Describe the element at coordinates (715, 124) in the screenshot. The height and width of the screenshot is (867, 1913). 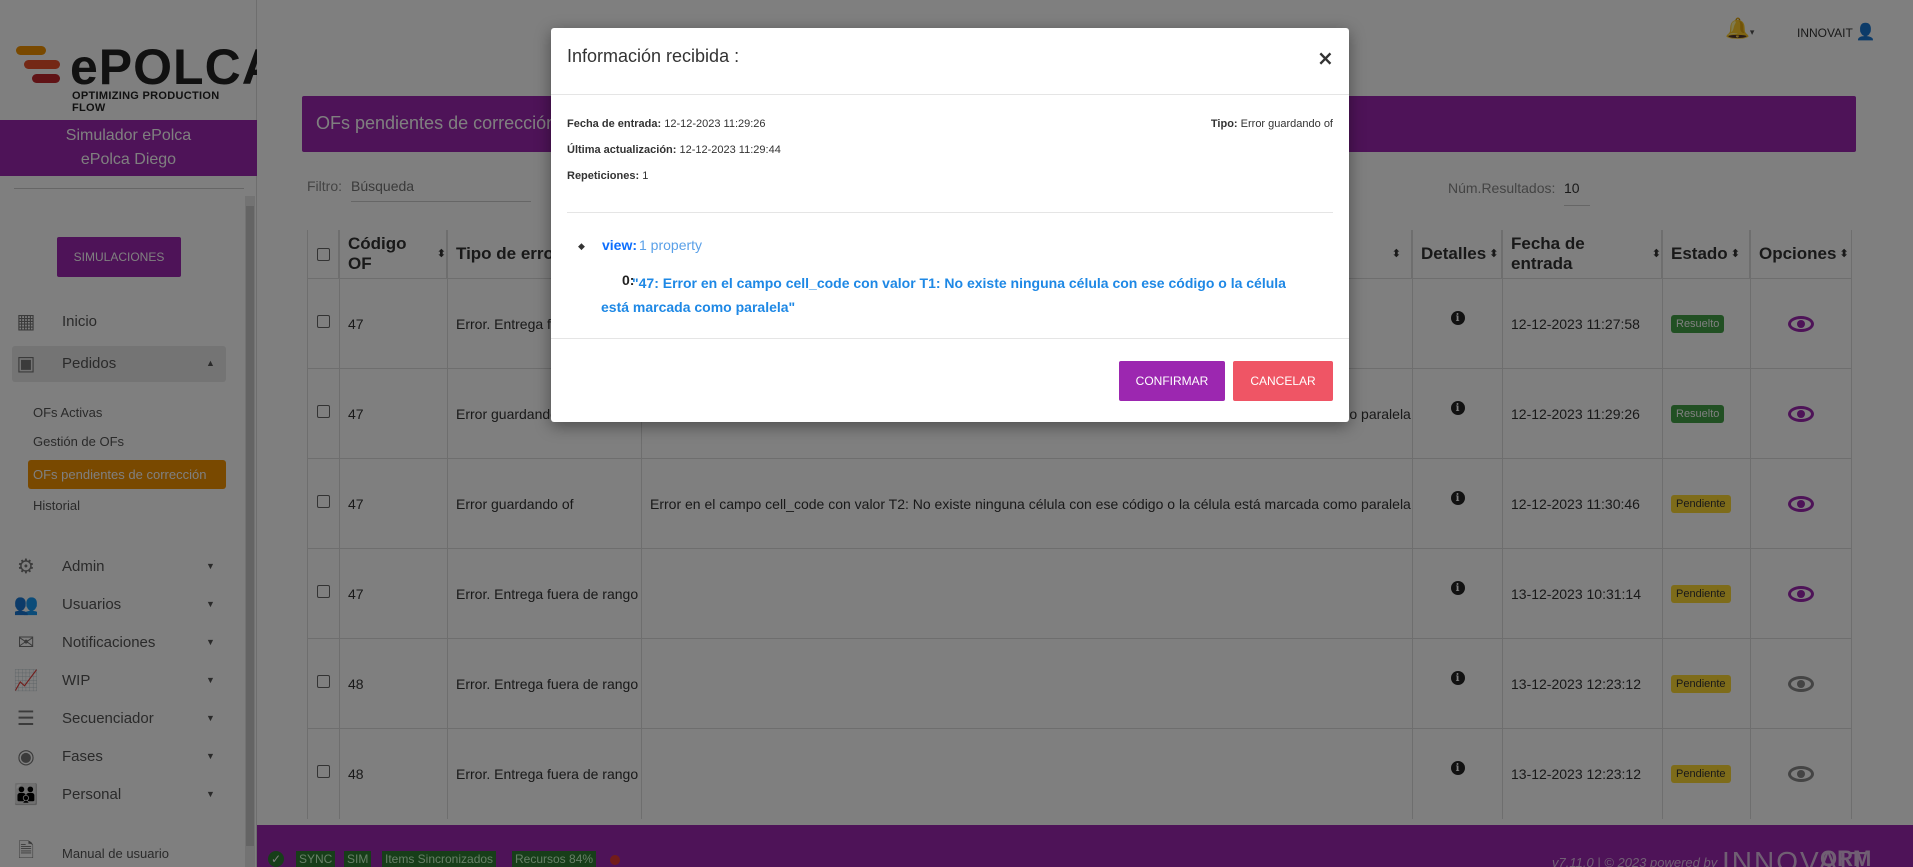
I see `meta-value: 12-12-2023 11:29:26` at that location.